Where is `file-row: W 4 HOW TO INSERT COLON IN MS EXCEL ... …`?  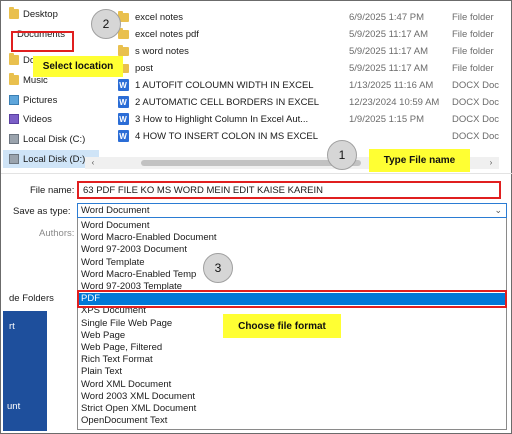
file-row: W 4 HOW TO INSERT COLON IN MS EXCEL ... … is located at coordinates (303, 136).